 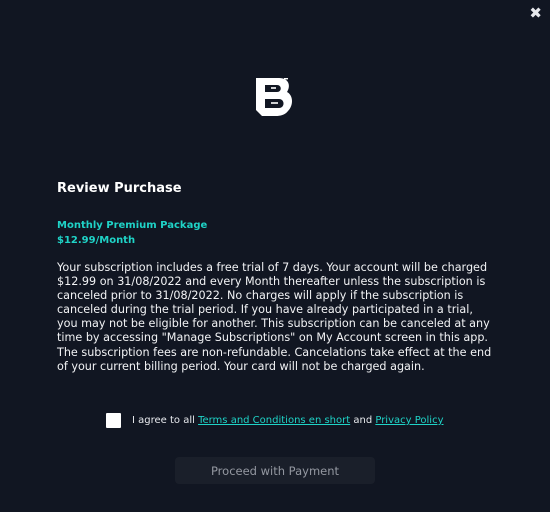 What do you see at coordinates (119, 188) in the screenshot?
I see `page-title: Review Purchase` at bounding box center [119, 188].